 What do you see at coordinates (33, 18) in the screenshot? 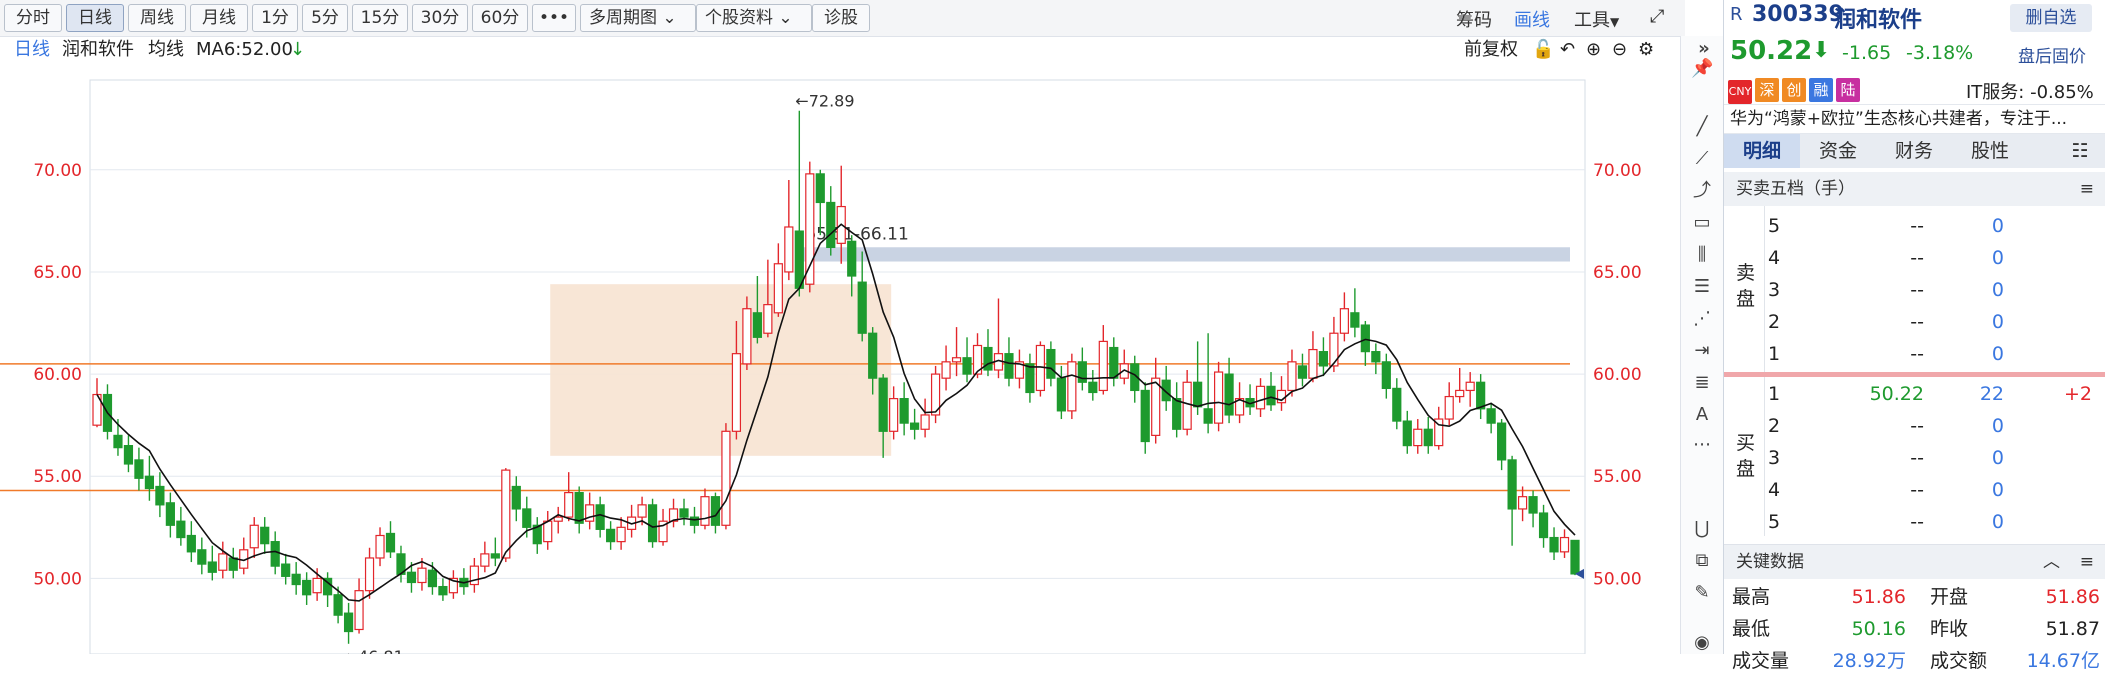
I see `tab-intraday: 分时` at bounding box center [33, 18].